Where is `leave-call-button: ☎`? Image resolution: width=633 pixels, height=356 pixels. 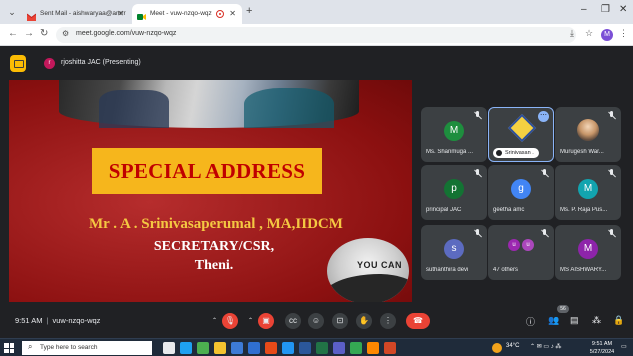 leave-call-button: ☎ is located at coordinates (418, 321).